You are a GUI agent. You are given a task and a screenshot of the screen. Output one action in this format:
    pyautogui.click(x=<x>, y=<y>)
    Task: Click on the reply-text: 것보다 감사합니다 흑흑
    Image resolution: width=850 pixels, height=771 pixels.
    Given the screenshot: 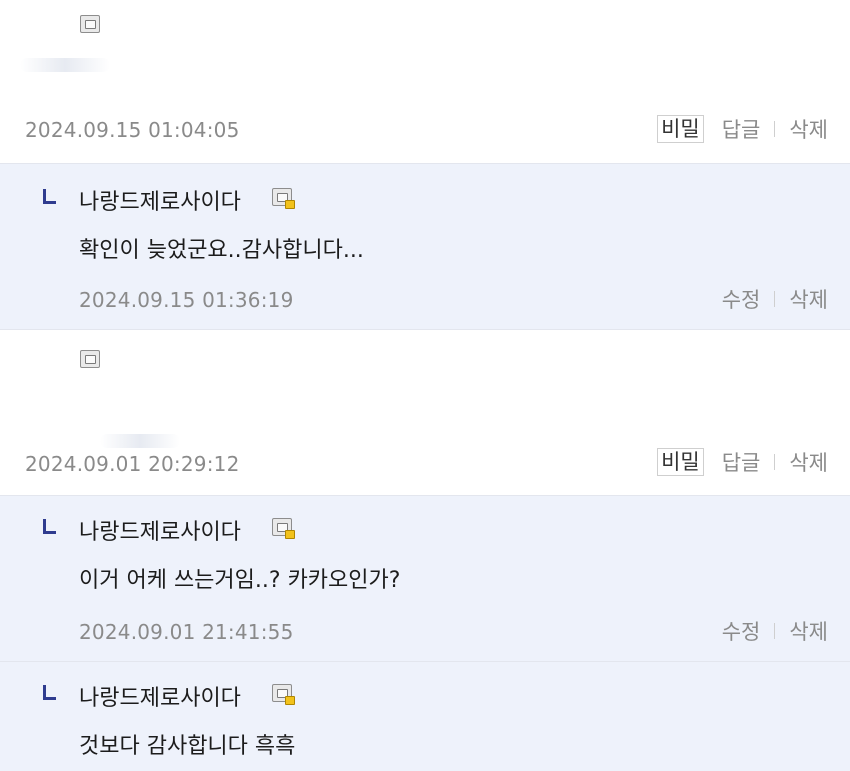 What is the action you would take?
    pyautogui.click(x=187, y=746)
    